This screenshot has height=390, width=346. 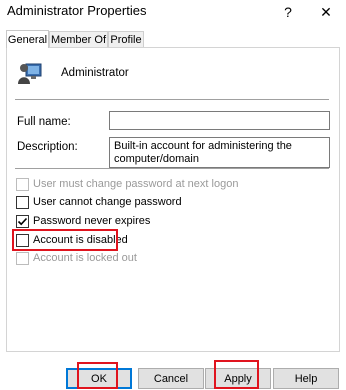 What do you see at coordinates (80, 240) in the screenshot?
I see `checkbox-label: Account is disabled` at bounding box center [80, 240].